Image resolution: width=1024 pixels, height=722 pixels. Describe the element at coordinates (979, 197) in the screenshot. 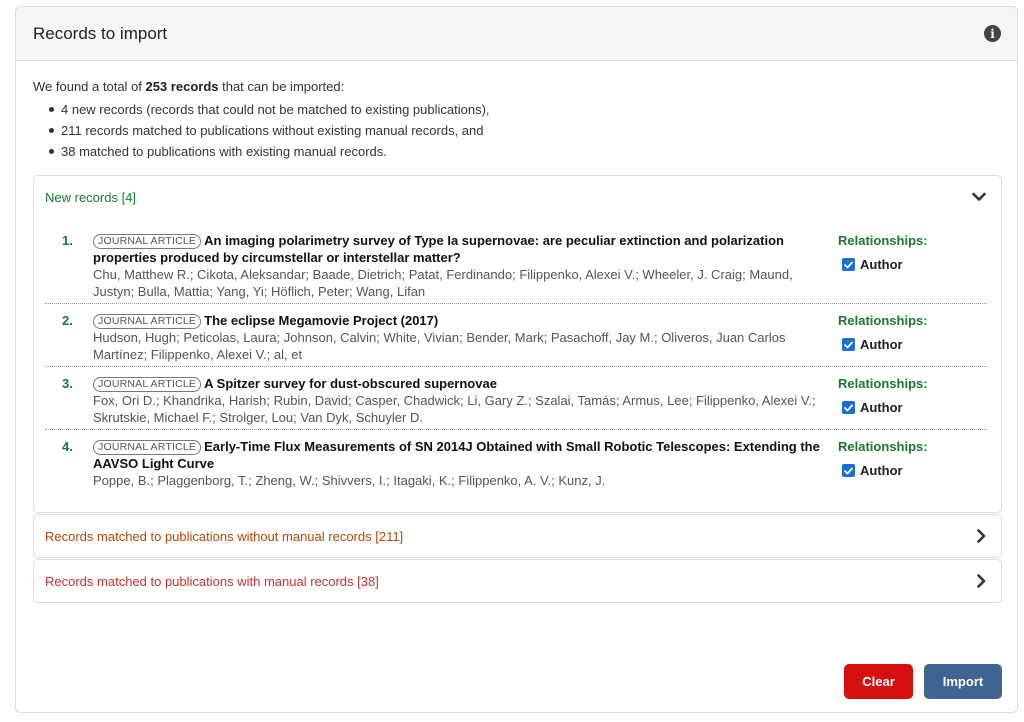

I see `chevron-down-icon` at that location.